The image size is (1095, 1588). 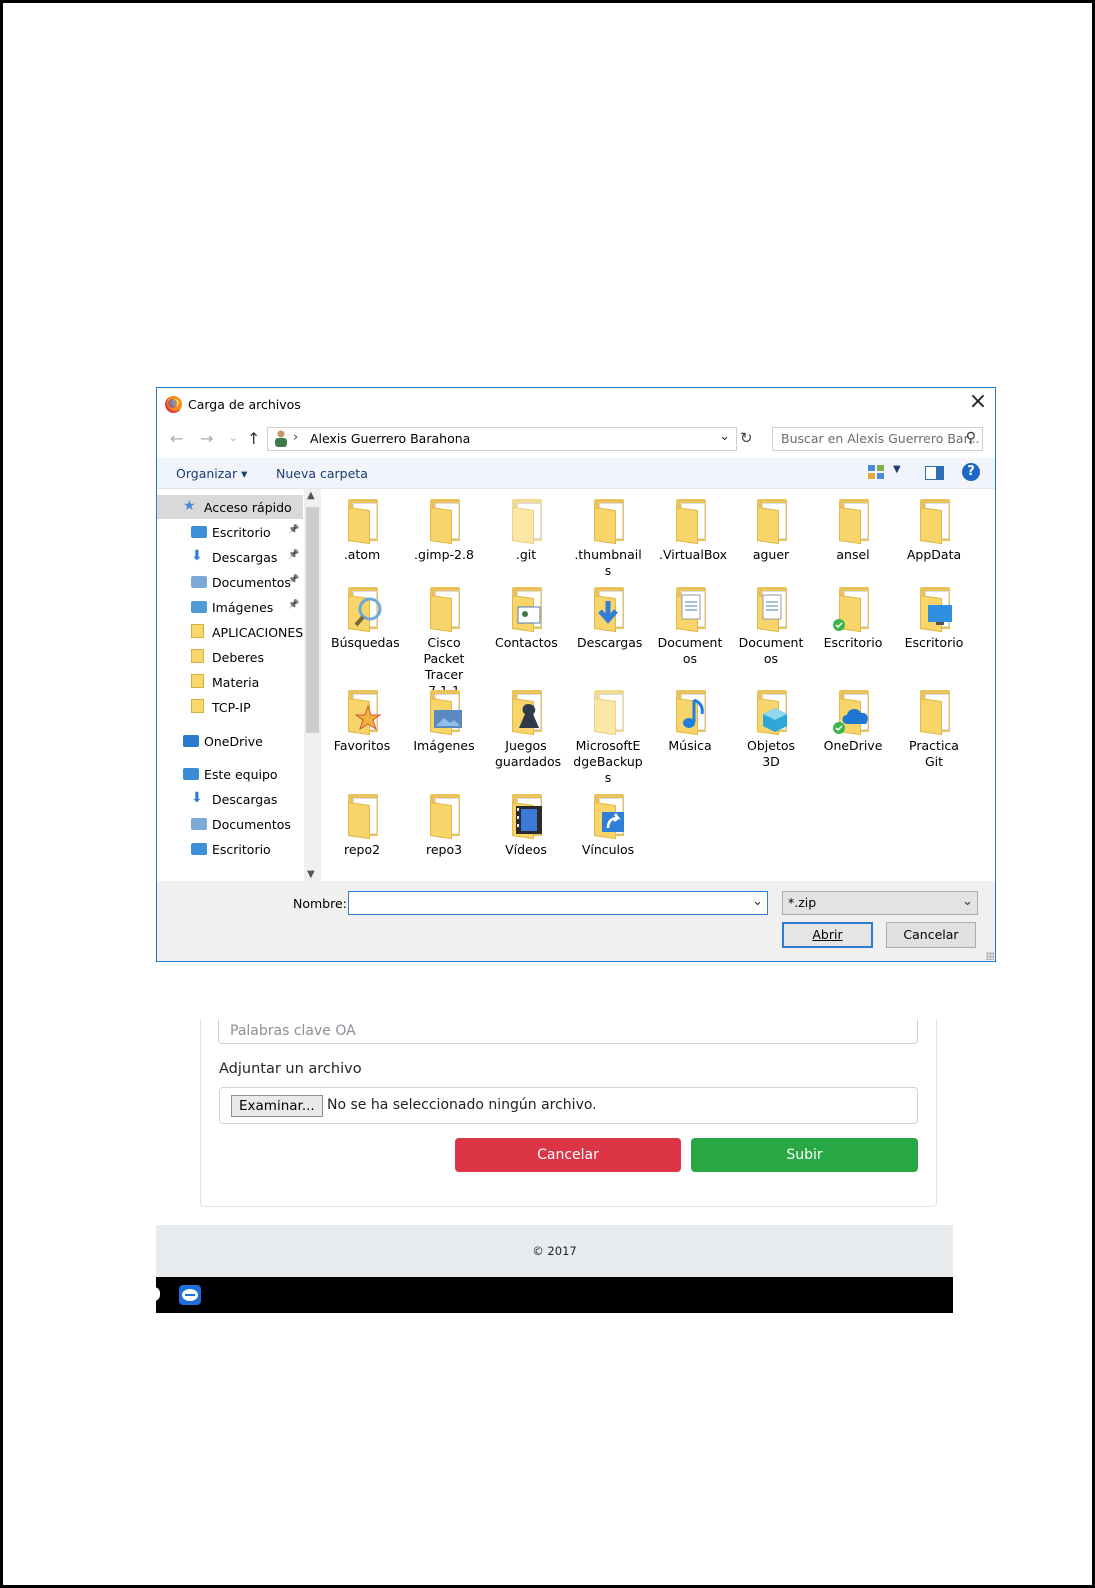 What do you see at coordinates (934, 725) in the screenshot?
I see `file-item: Practica Git` at bounding box center [934, 725].